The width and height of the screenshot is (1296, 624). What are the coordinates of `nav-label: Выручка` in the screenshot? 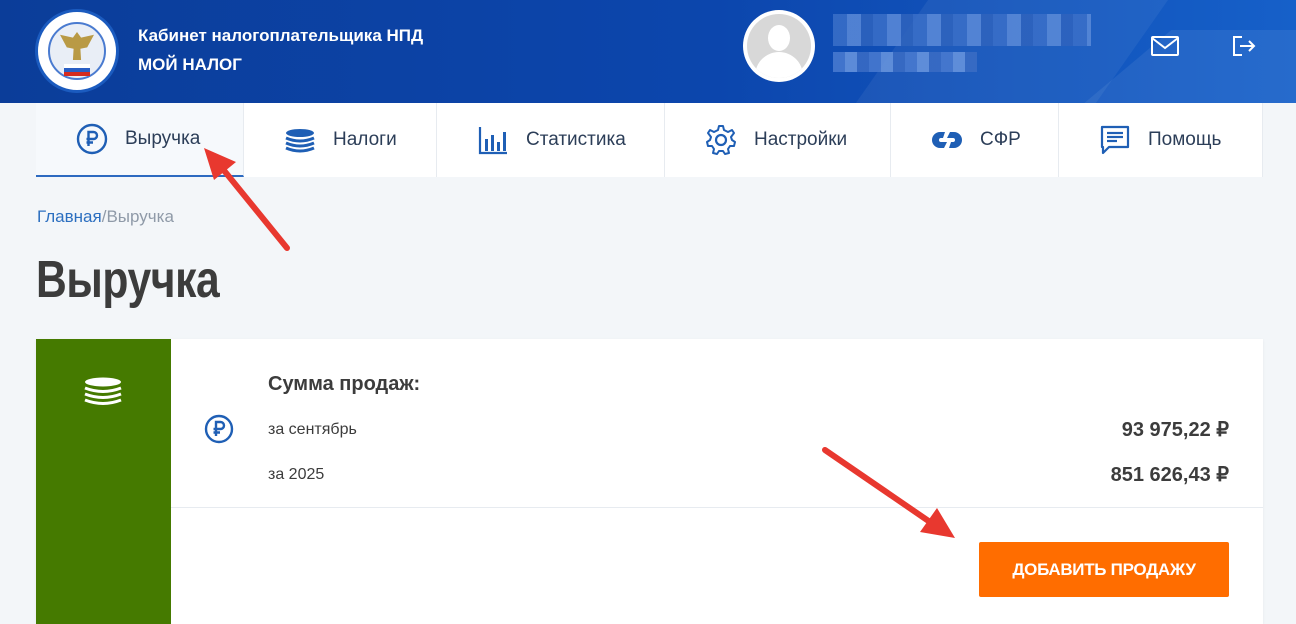 It's located at (163, 138).